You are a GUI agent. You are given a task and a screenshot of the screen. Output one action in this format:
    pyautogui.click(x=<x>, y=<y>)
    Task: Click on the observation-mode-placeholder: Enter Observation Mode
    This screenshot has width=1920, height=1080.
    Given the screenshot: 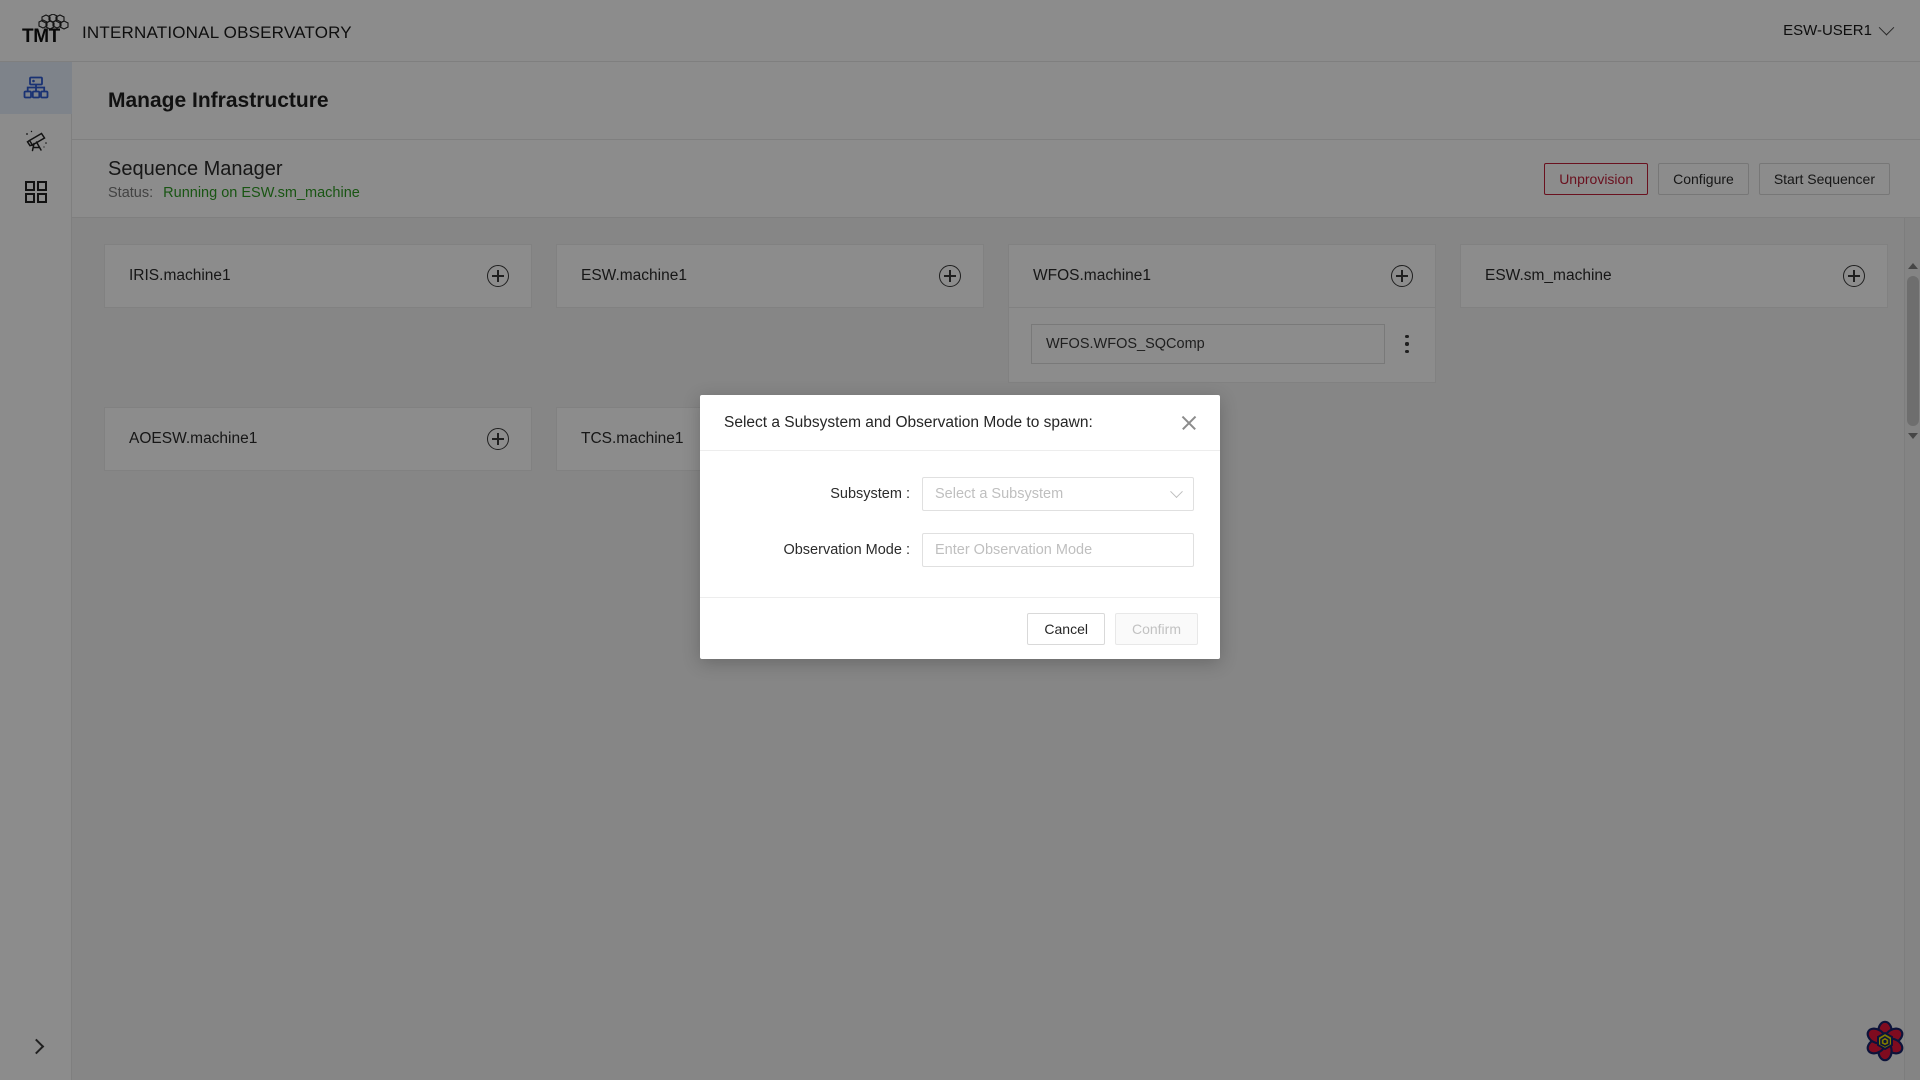 What is the action you would take?
    pyautogui.click(x=1014, y=550)
    